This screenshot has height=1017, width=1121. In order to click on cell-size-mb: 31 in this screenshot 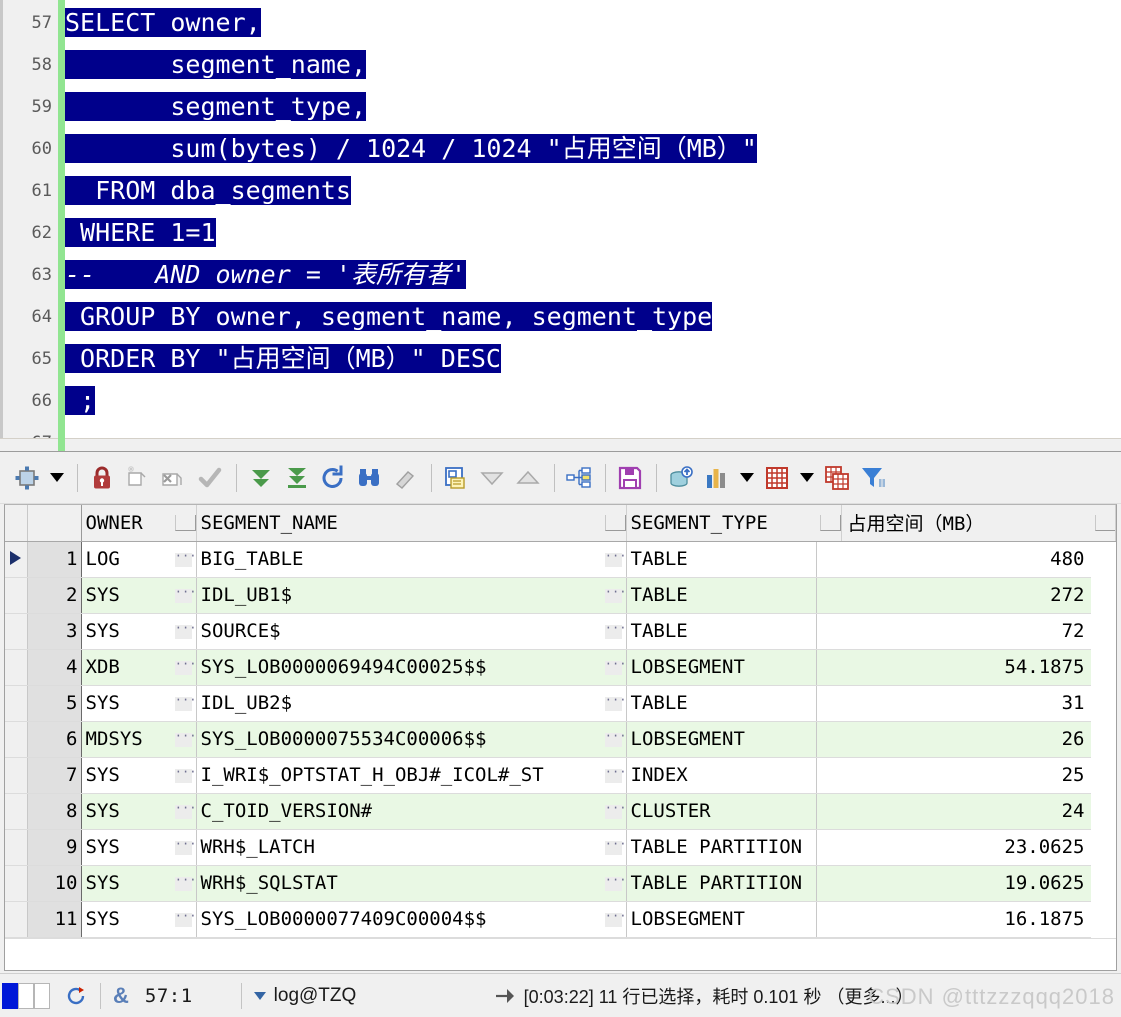, I will do `click(953, 703)`.